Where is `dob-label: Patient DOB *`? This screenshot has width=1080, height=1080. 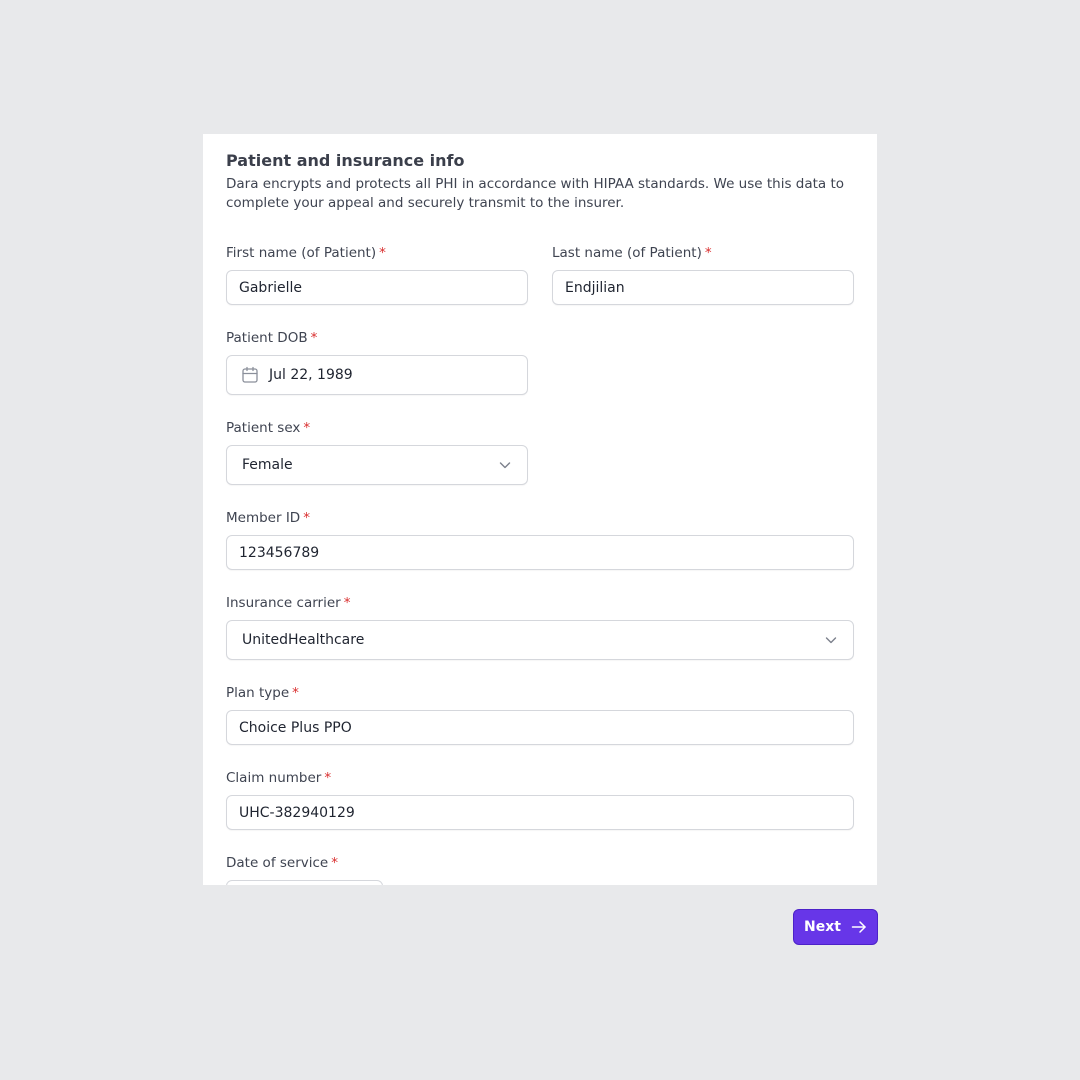
dob-label: Patient DOB * is located at coordinates (272, 338).